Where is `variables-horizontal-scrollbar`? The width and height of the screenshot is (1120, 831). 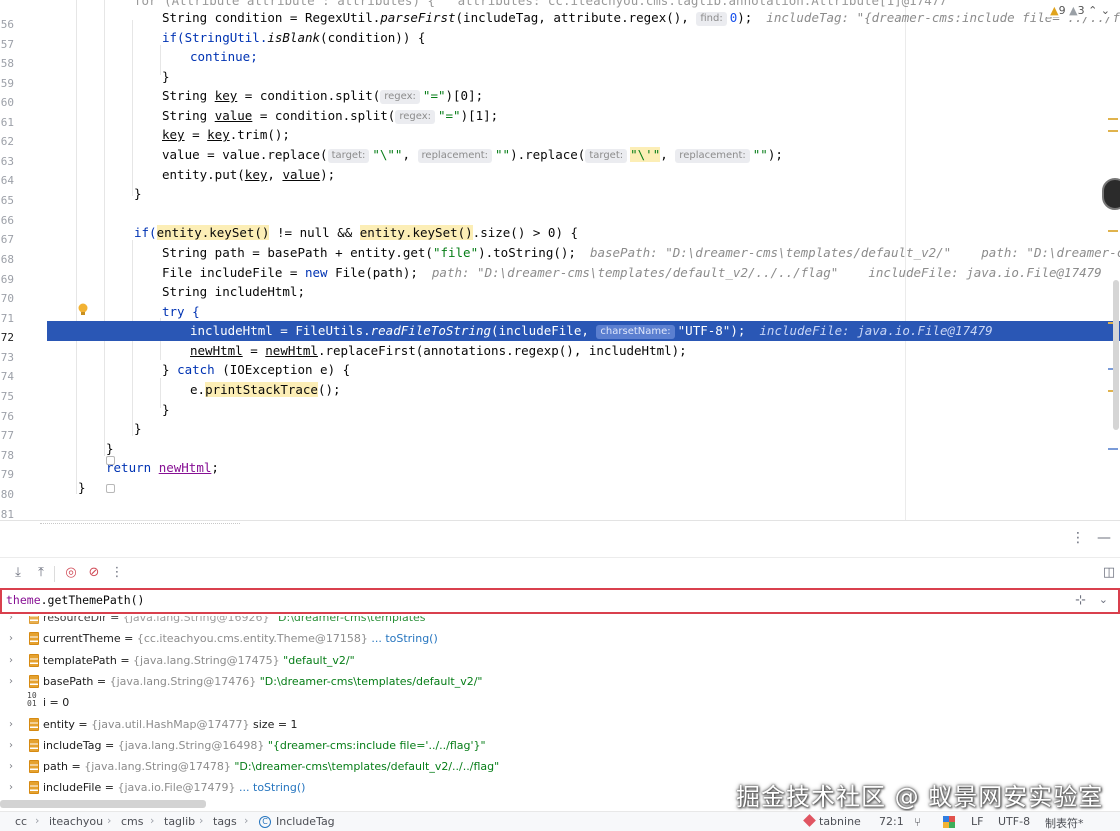
variables-horizontal-scrollbar is located at coordinates (103, 804).